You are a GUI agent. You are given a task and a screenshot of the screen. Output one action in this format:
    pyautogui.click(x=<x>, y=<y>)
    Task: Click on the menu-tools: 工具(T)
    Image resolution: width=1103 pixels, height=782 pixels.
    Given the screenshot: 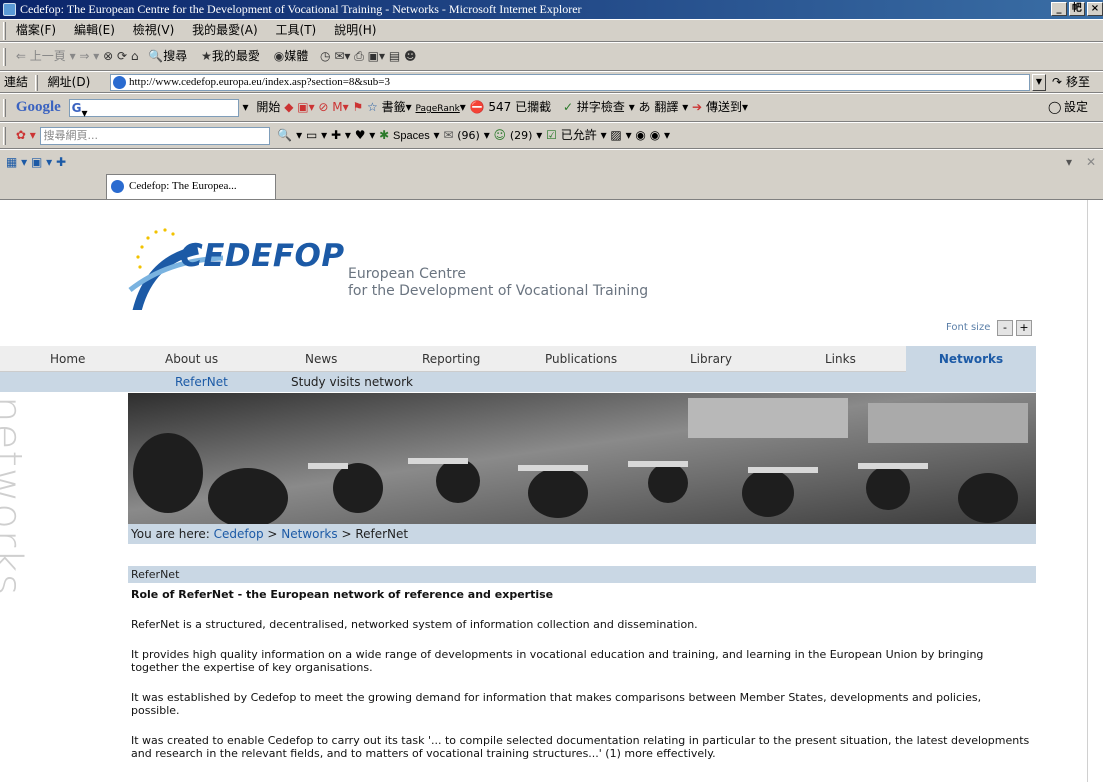 What is the action you would take?
    pyautogui.click(x=296, y=30)
    